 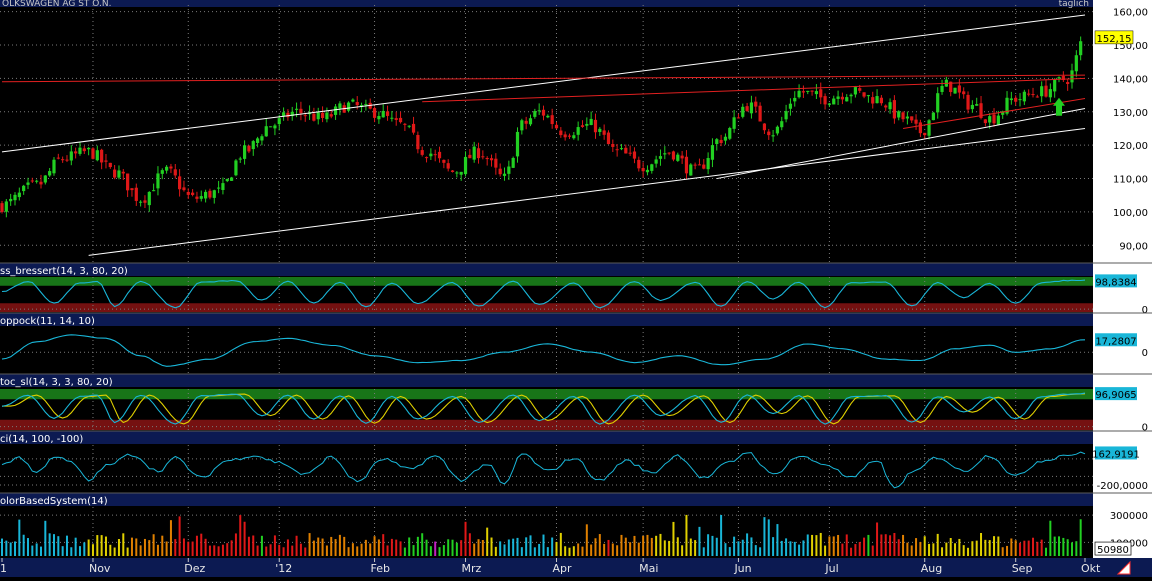 What do you see at coordinates (64, 271) in the screenshot?
I see `panel-title-stoch: ss_bressert(14, 3, 80, 20)` at bounding box center [64, 271].